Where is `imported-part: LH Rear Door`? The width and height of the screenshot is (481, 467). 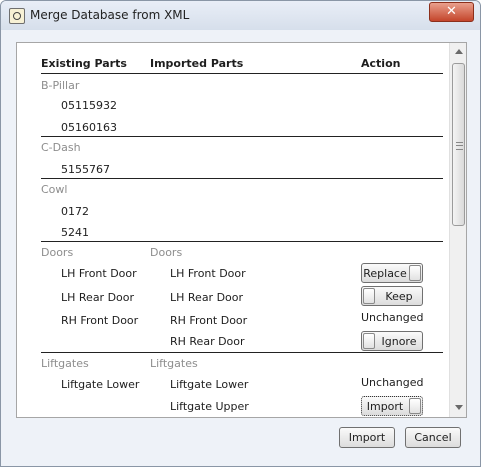 imported-part: LH Rear Door is located at coordinates (207, 297).